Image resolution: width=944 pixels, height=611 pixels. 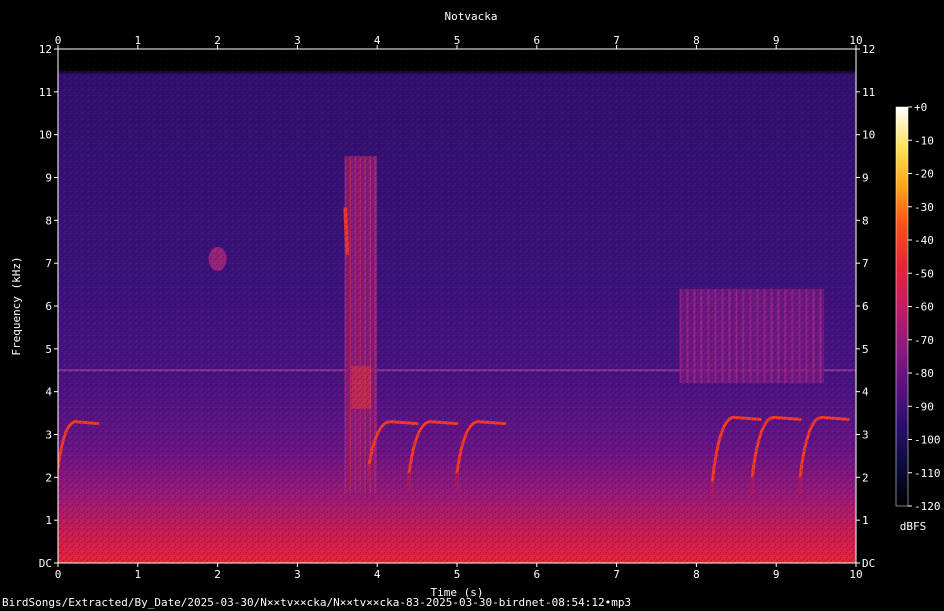 What do you see at coordinates (920, 107) in the screenshot?
I see `colorbar-tick-label: +0` at bounding box center [920, 107].